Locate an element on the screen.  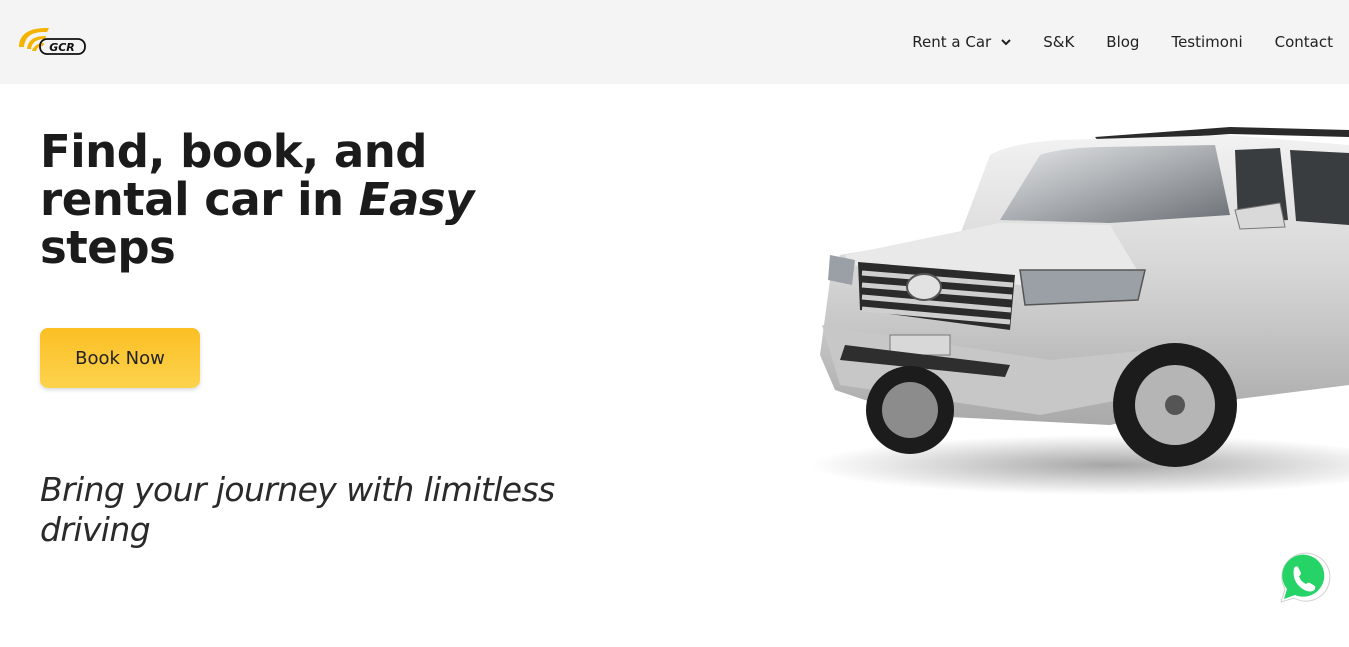
brand-logo: GCR is located at coordinates (52, 41).